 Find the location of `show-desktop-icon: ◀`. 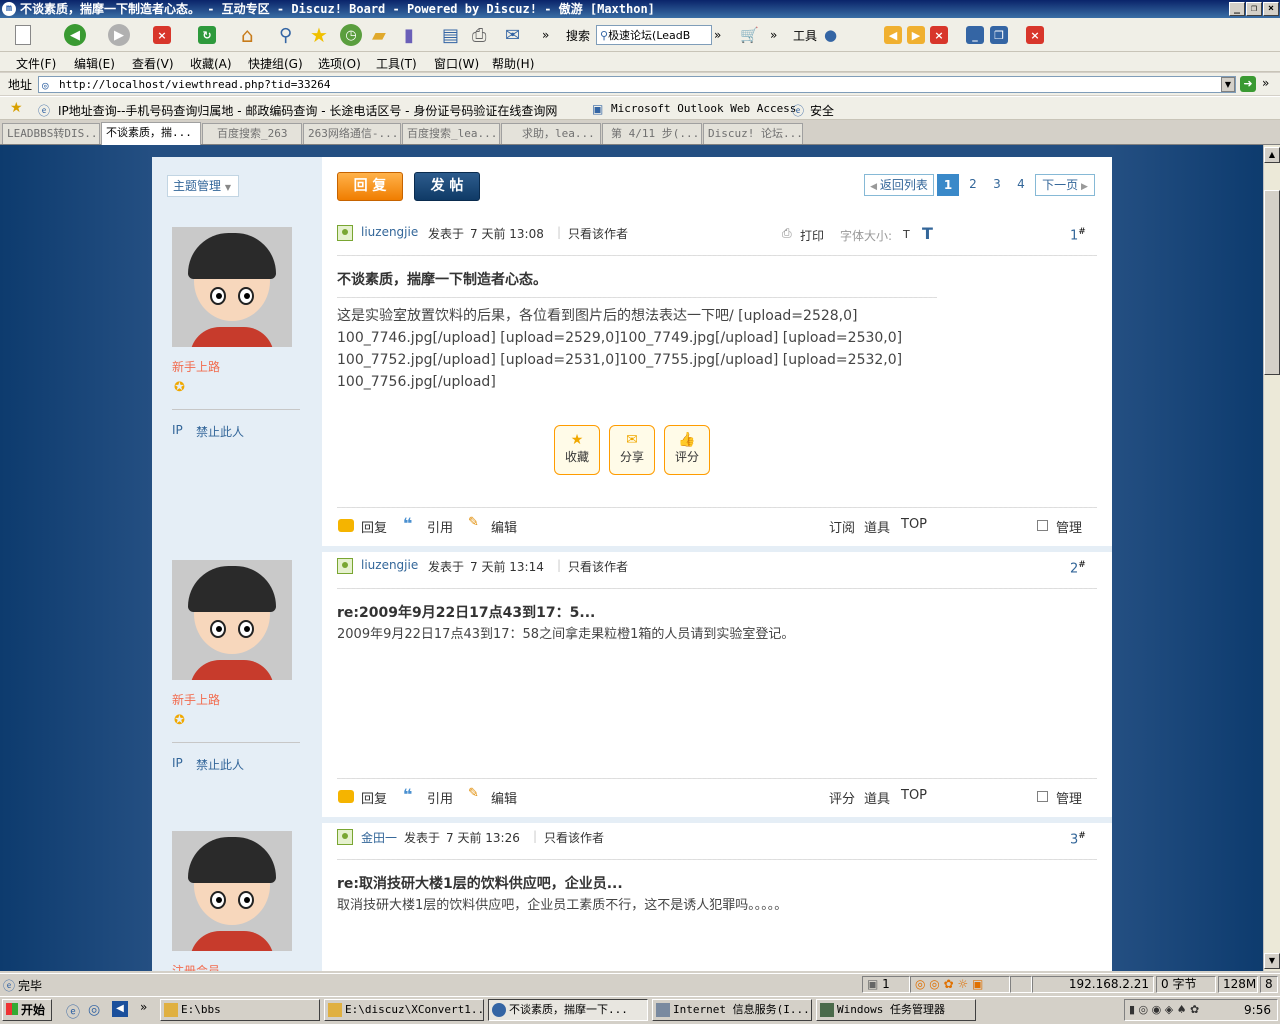

show-desktop-icon: ◀ is located at coordinates (120, 1009).